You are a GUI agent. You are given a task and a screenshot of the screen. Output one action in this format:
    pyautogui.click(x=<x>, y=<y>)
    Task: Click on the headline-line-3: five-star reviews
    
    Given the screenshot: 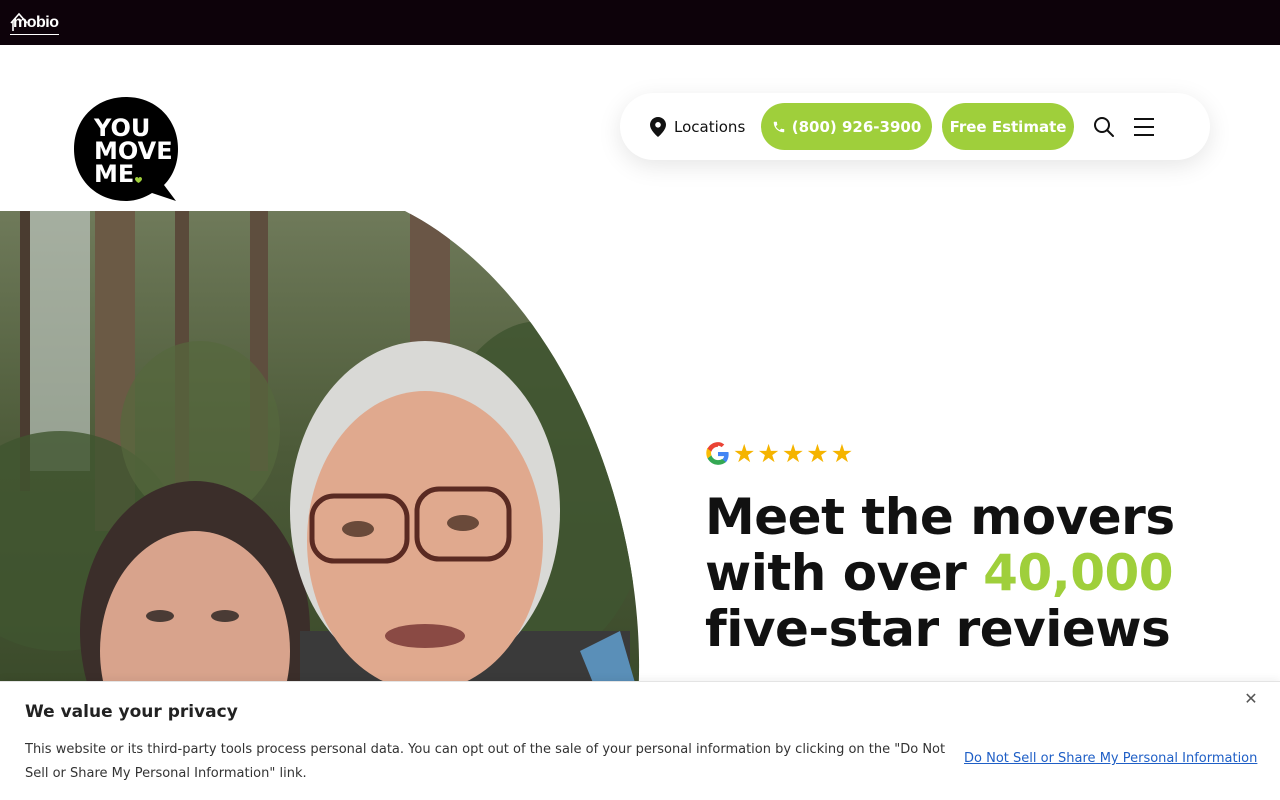 What is the action you would take?
    pyautogui.click(x=938, y=629)
    